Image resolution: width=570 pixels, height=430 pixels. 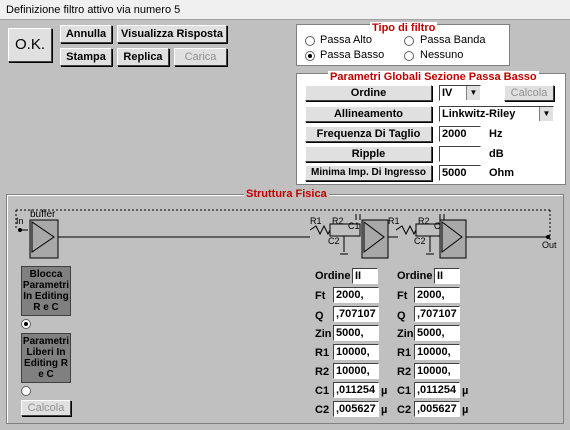 What do you see at coordinates (384, 391) in the screenshot?
I see `stage1-c1-unit: µ` at bounding box center [384, 391].